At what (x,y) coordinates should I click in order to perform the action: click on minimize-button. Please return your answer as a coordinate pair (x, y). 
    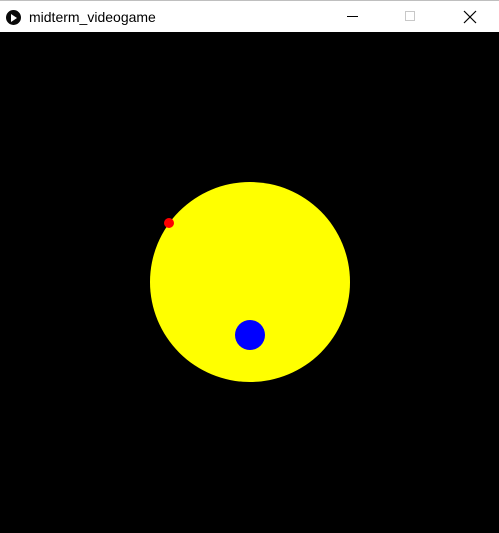
    Looking at the image, I should click on (352, 17).